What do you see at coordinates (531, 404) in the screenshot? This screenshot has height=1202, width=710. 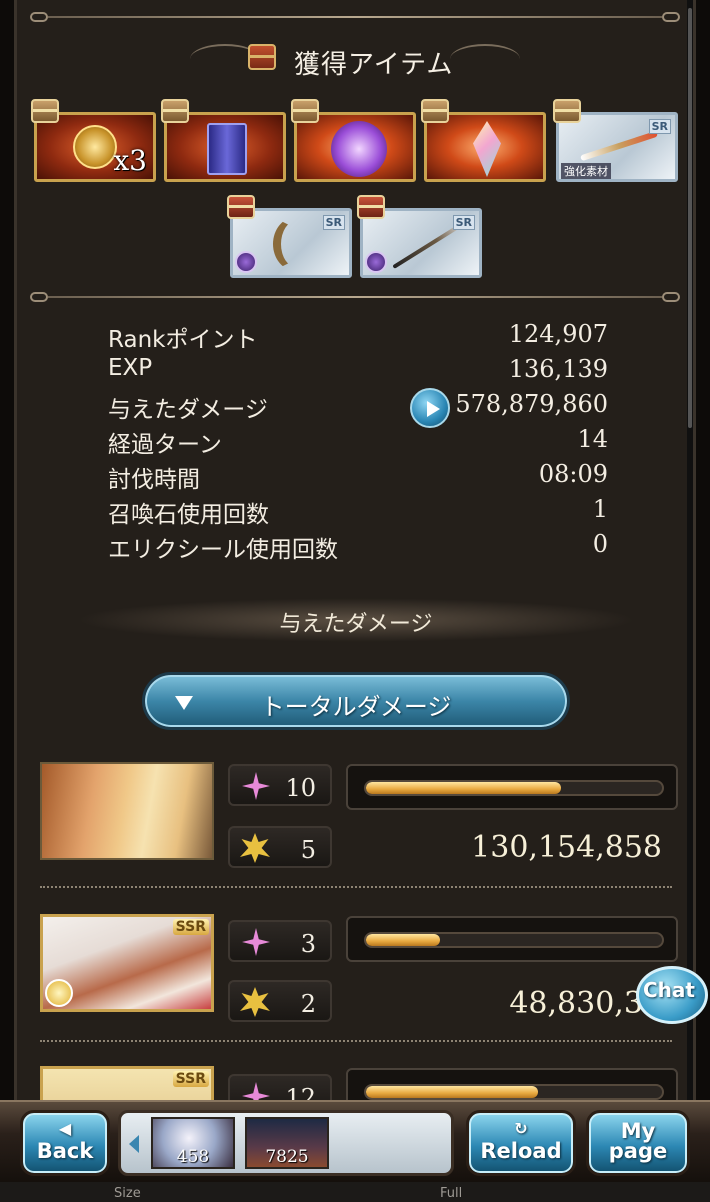 I see `stat-value: 578,879,860` at bounding box center [531, 404].